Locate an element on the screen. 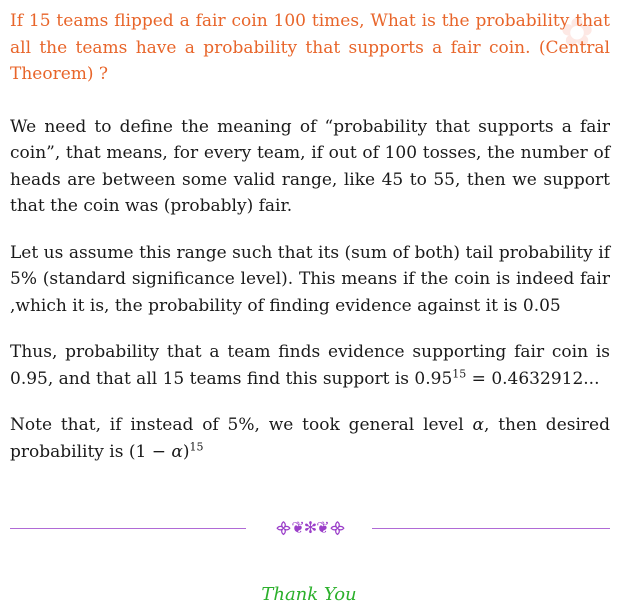 The width and height of the screenshot is (618, 610). alpha-symbol: α is located at coordinates (478, 425).